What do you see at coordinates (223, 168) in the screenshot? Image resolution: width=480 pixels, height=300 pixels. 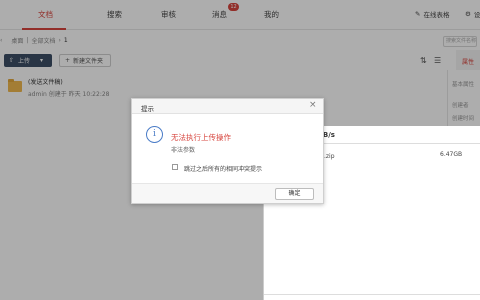 I see `skip-conflicts-label: 跳过之后所有的相同冲突提示` at bounding box center [223, 168].